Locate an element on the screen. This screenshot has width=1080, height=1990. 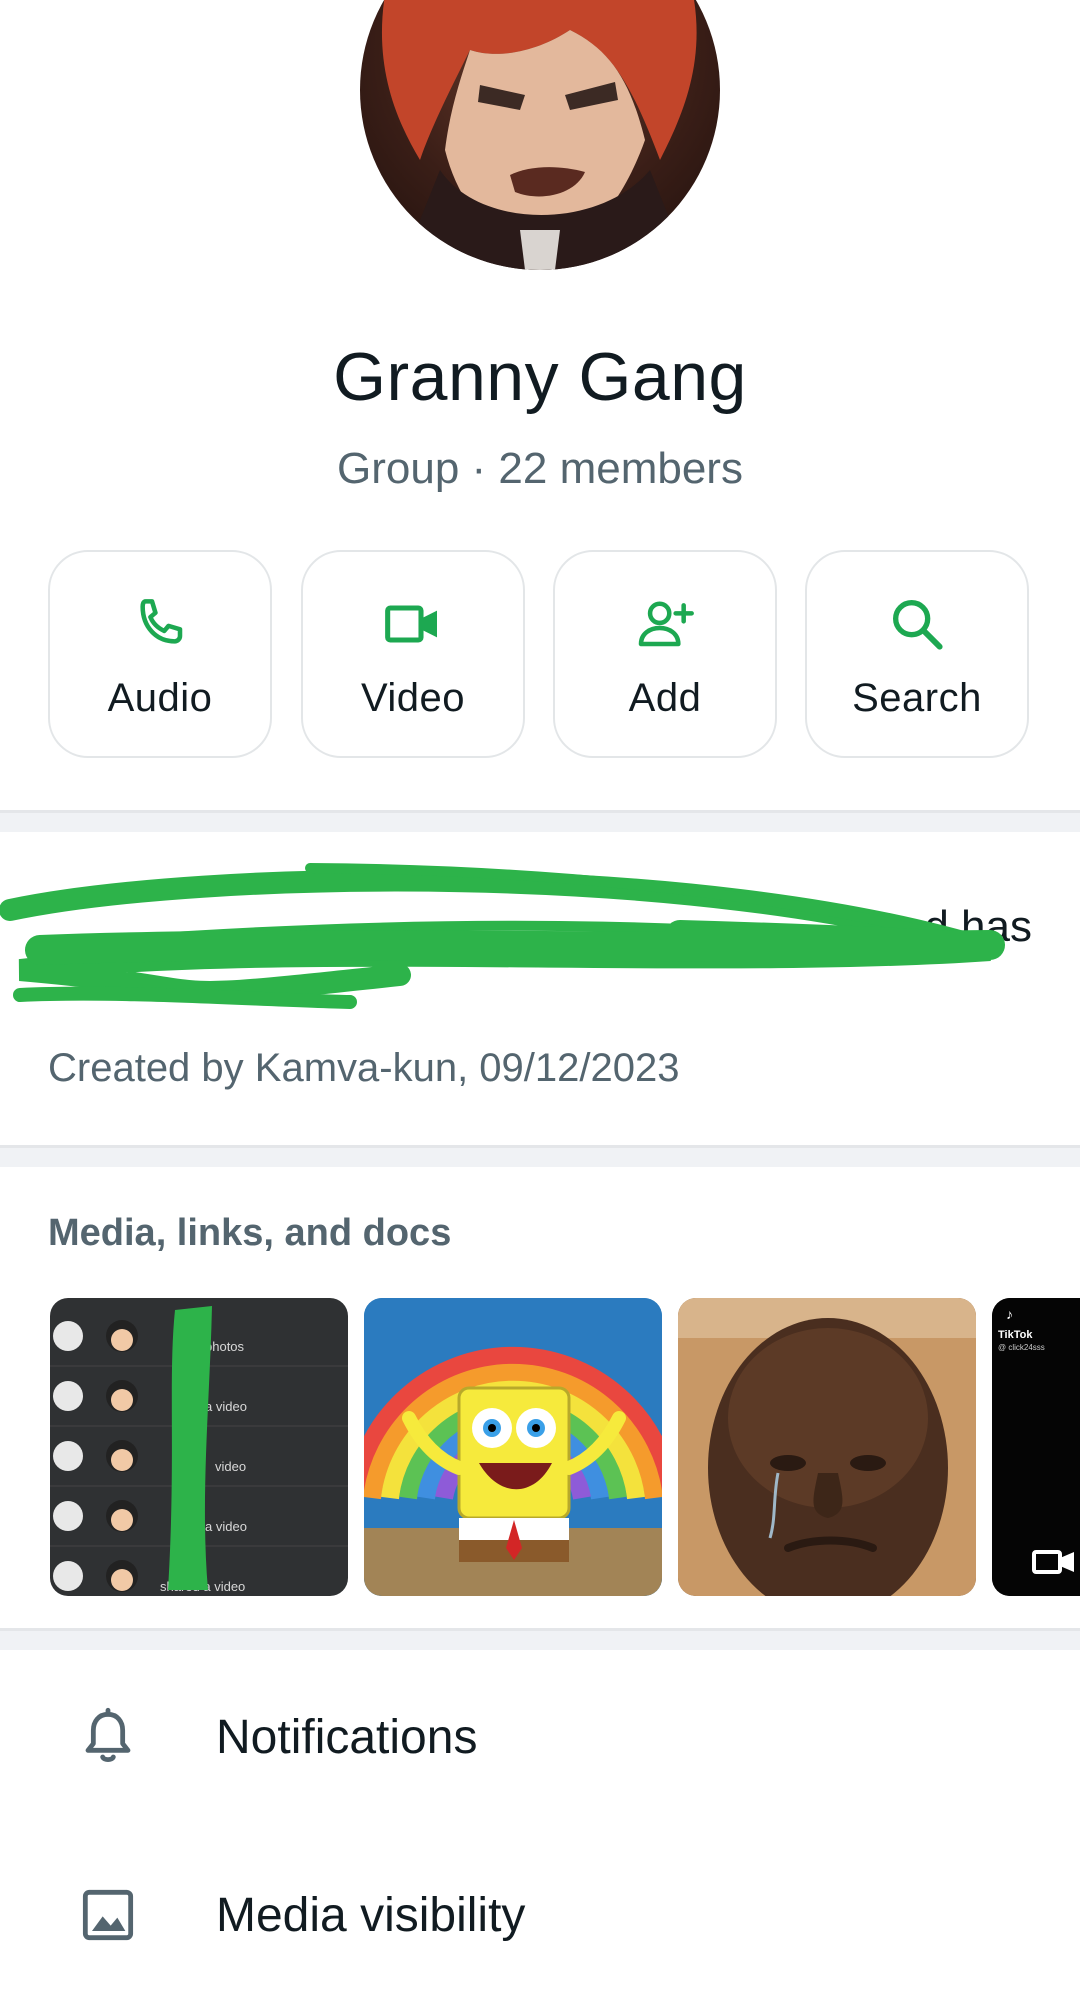
avatar-image is located at coordinates (539, 135).